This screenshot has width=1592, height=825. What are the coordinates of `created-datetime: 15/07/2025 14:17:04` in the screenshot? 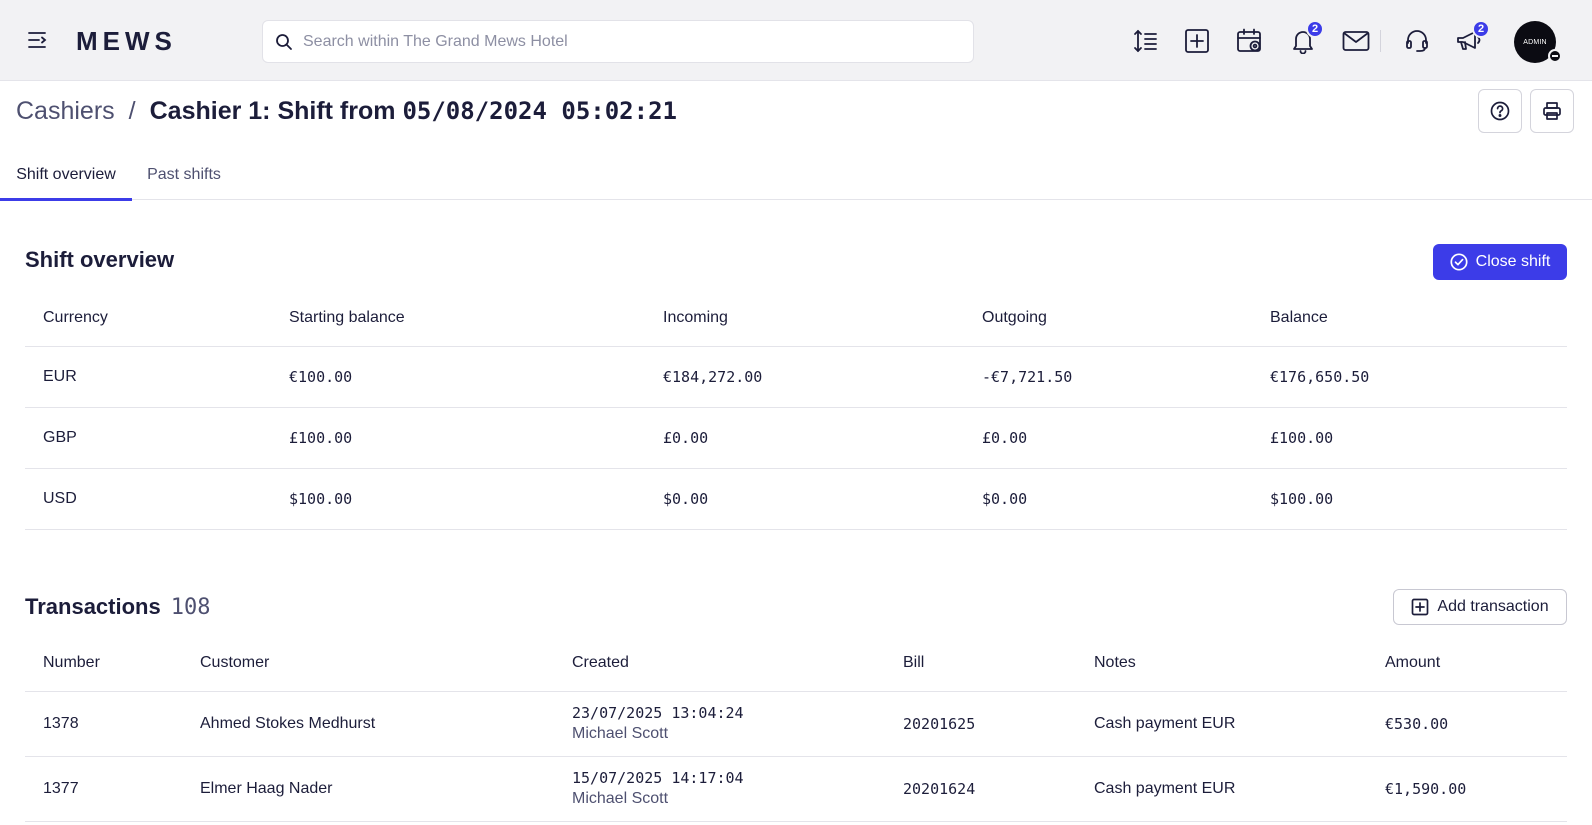 It's located at (658, 778).